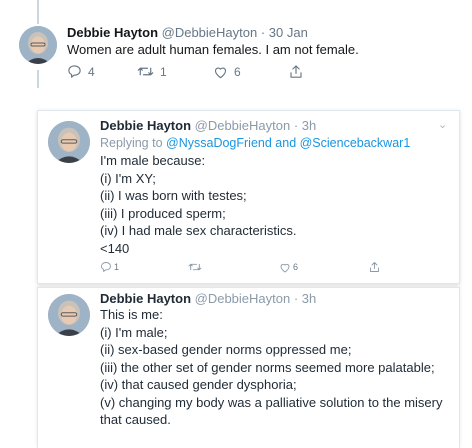 This screenshot has width=472, height=448. What do you see at coordinates (131, 143) in the screenshot?
I see `replying-prefix: Replying to` at bounding box center [131, 143].